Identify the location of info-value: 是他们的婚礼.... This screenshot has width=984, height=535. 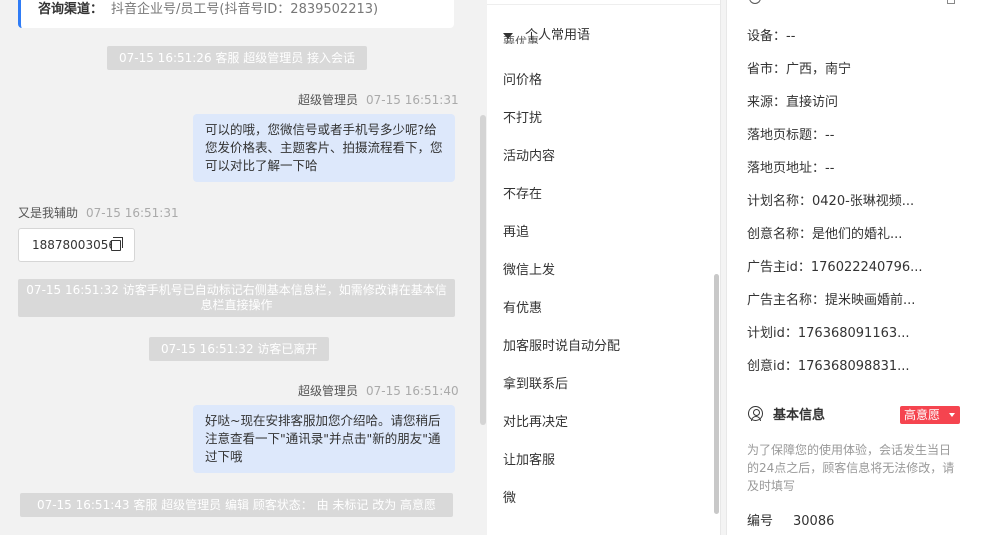
(857, 234).